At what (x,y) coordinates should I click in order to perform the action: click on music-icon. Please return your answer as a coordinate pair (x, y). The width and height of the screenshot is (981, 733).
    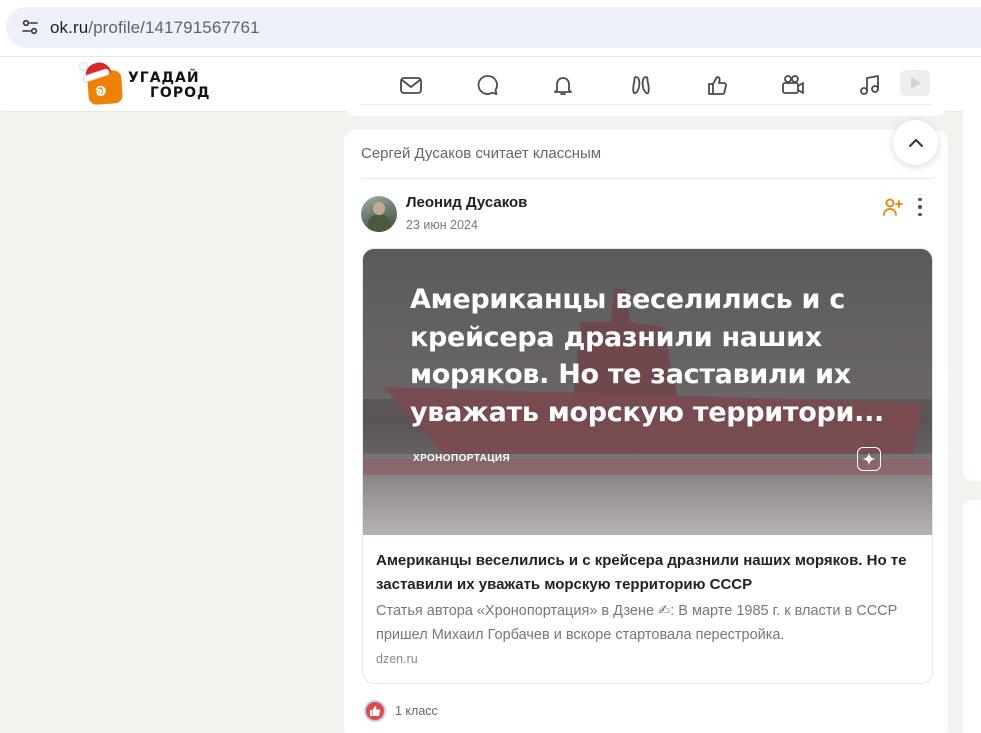
    Looking at the image, I should click on (870, 85).